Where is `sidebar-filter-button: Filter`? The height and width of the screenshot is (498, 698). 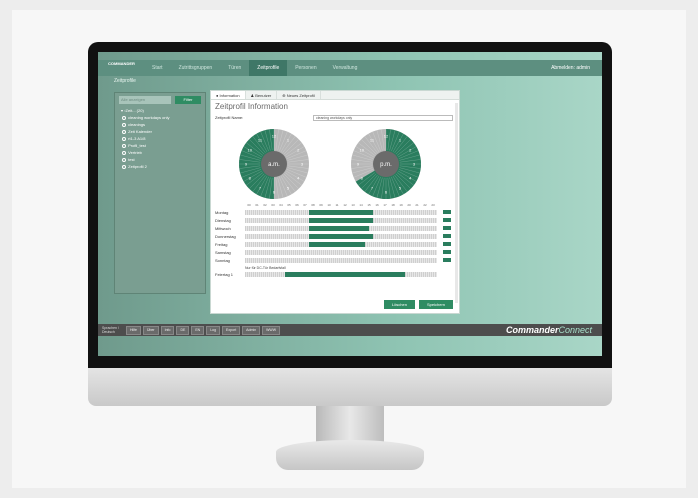
sidebar-filter-button: Filter is located at coordinates (188, 100).